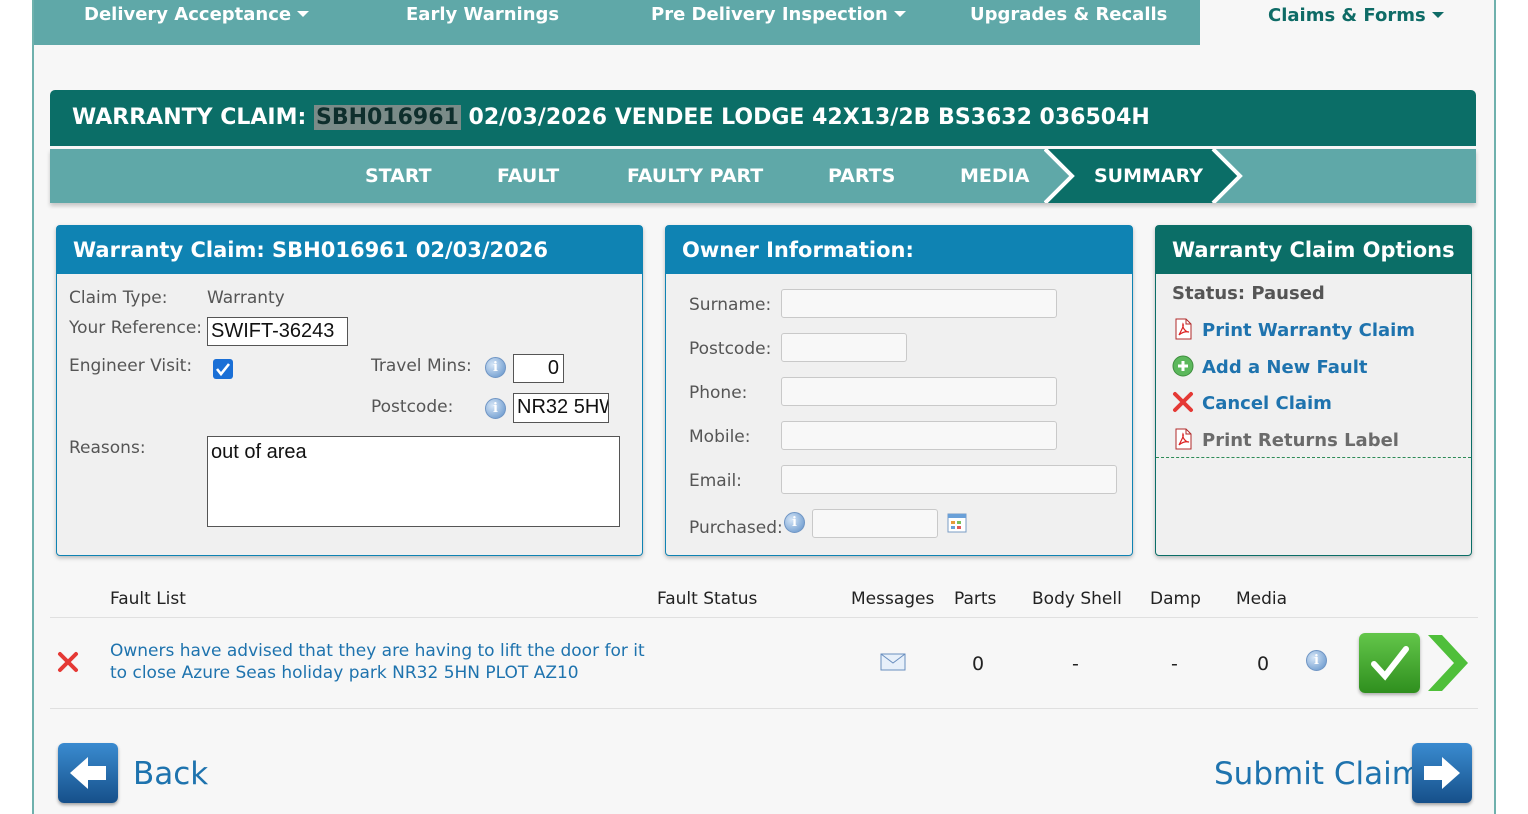 Image resolution: width=1528 pixels, height=814 pixels. I want to click on chevron-right-icon, so click(1448, 663).